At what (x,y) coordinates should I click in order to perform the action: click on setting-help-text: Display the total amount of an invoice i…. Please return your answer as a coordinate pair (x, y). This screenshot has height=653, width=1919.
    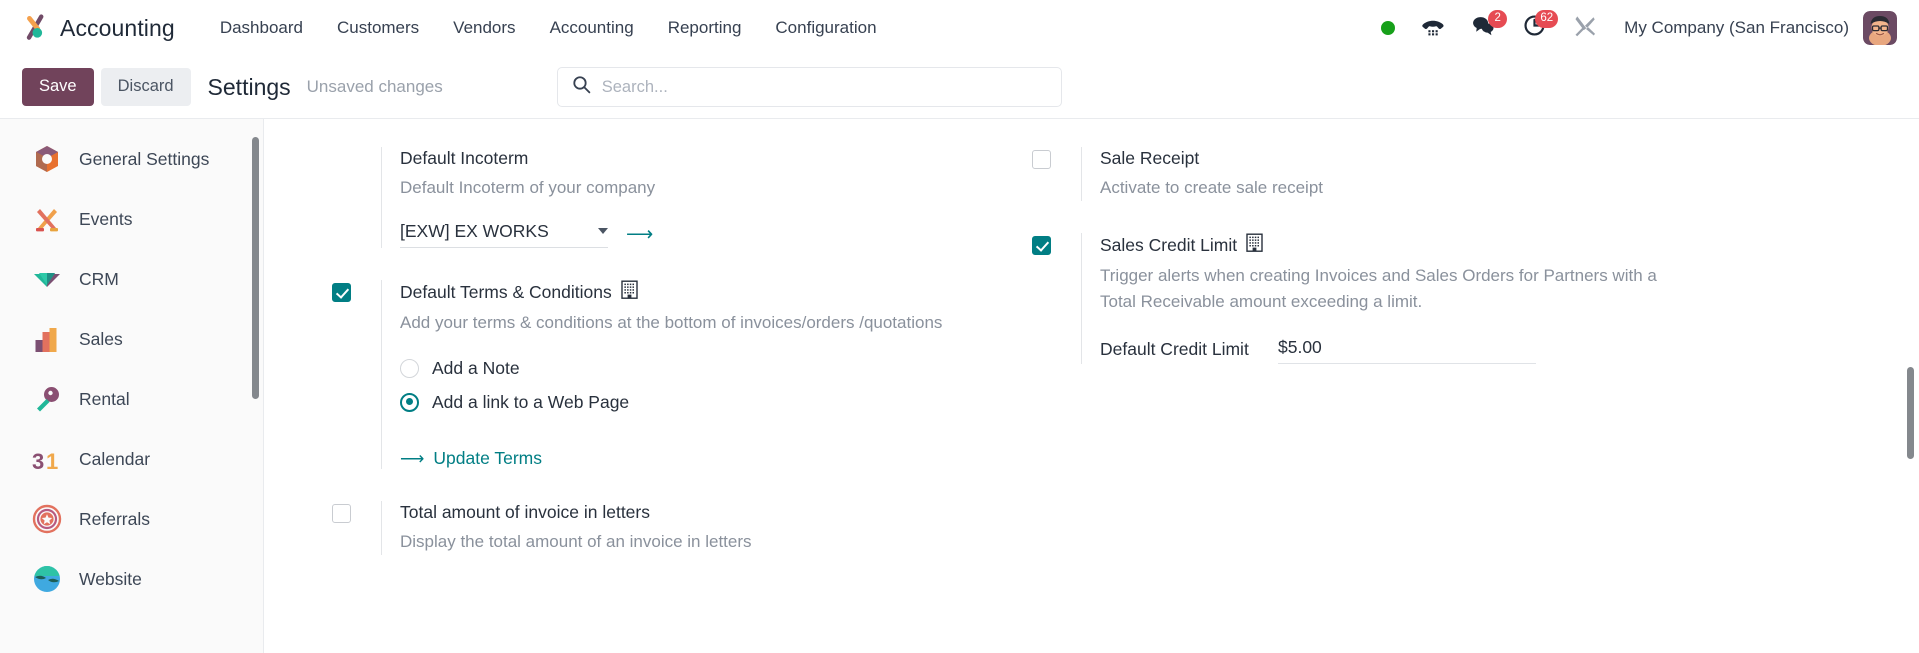
    Looking at the image, I should click on (576, 541).